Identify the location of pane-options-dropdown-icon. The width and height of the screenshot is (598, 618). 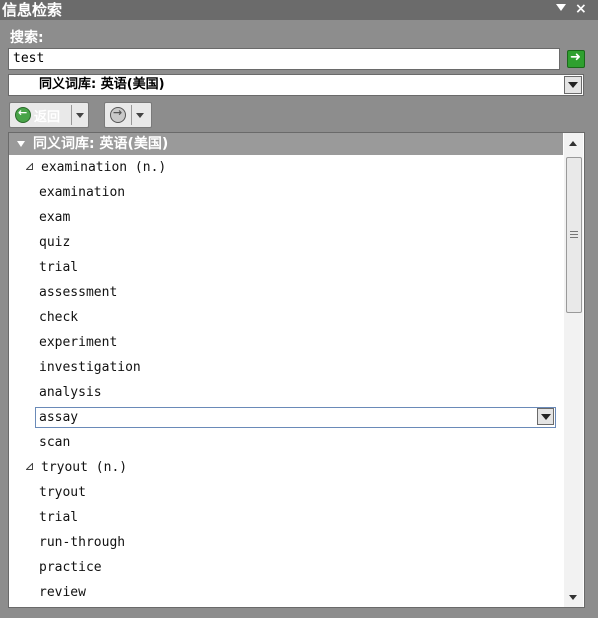
(561, 7).